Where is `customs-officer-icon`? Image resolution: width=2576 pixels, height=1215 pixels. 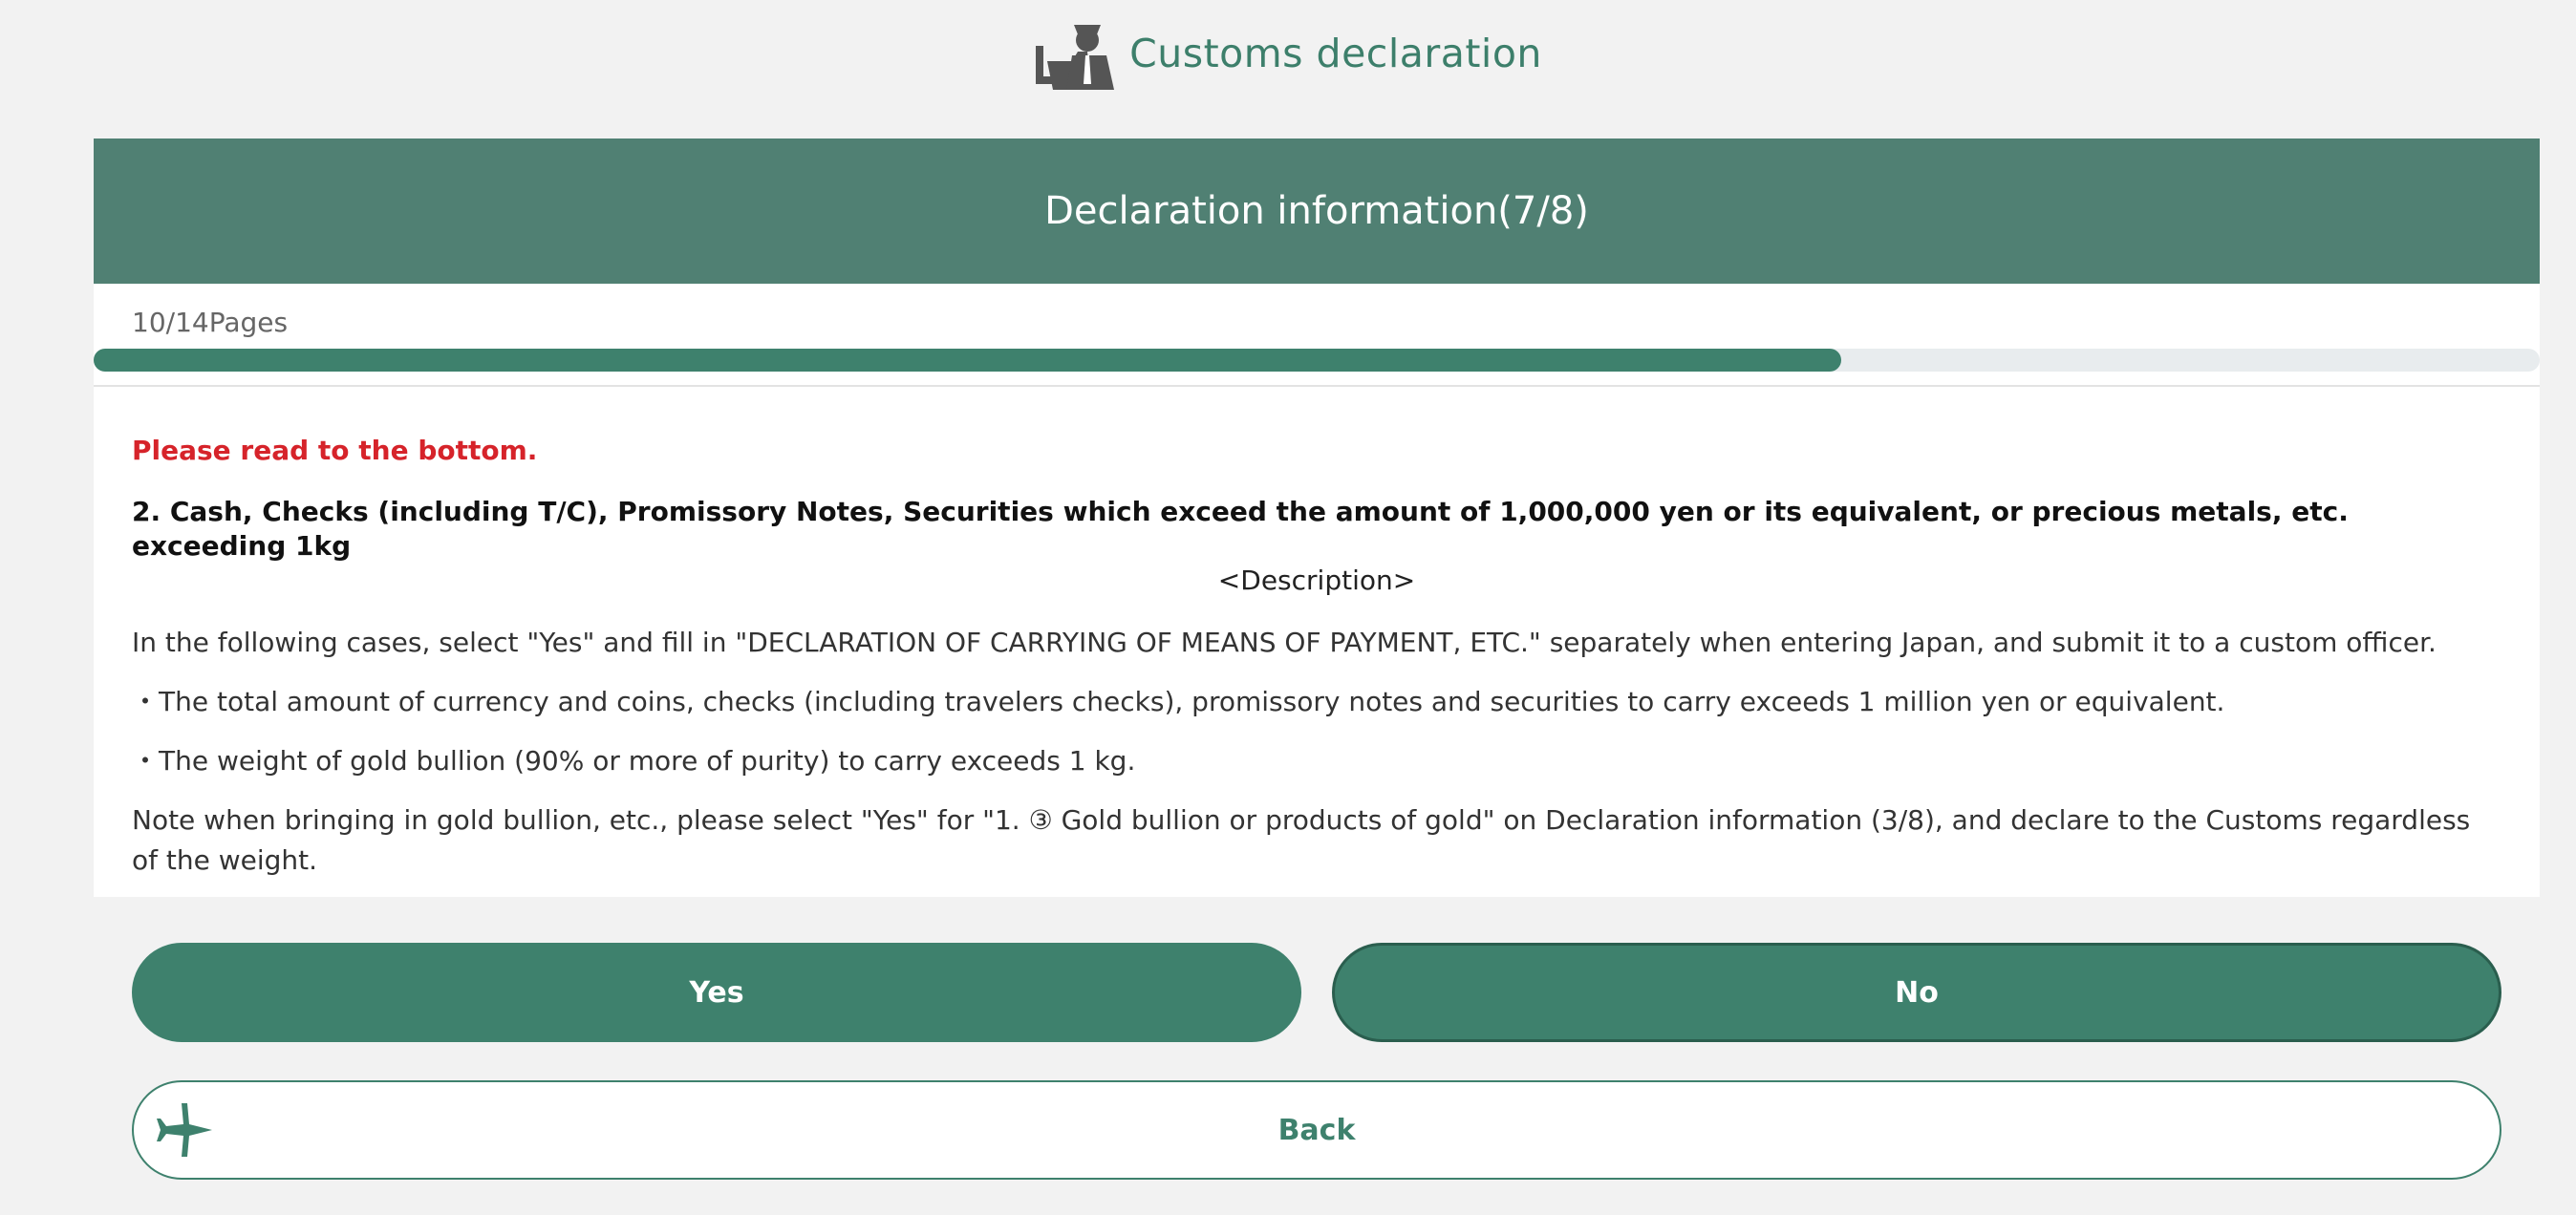 customs-officer-icon is located at coordinates (1075, 57).